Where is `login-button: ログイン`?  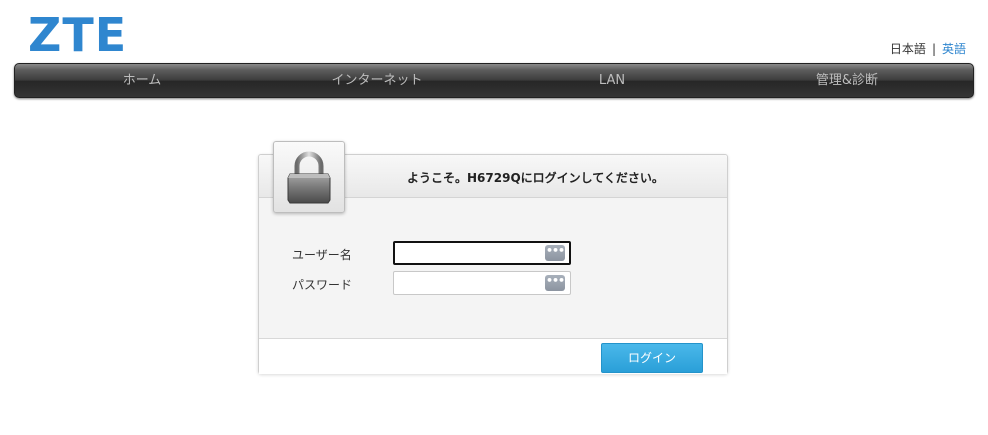
login-button: ログイン is located at coordinates (652, 358).